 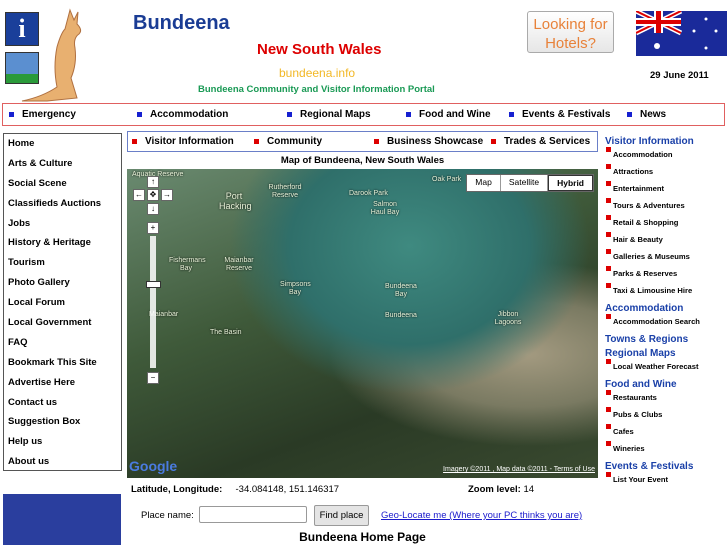 What do you see at coordinates (401, 315) in the screenshot?
I see `map-label: Bundeena` at bounding box center [401, 315].